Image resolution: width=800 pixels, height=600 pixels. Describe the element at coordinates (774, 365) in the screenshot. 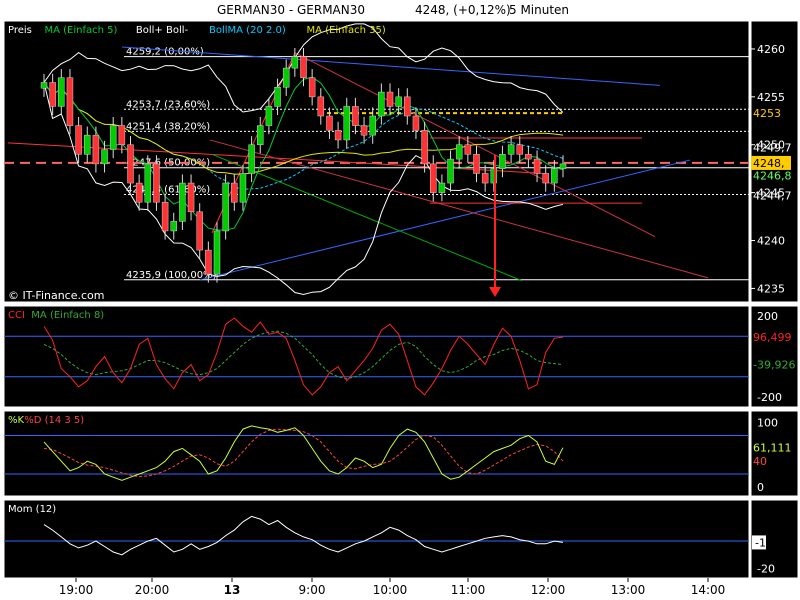

I see `cci-tag-label: -39,926` at that location.